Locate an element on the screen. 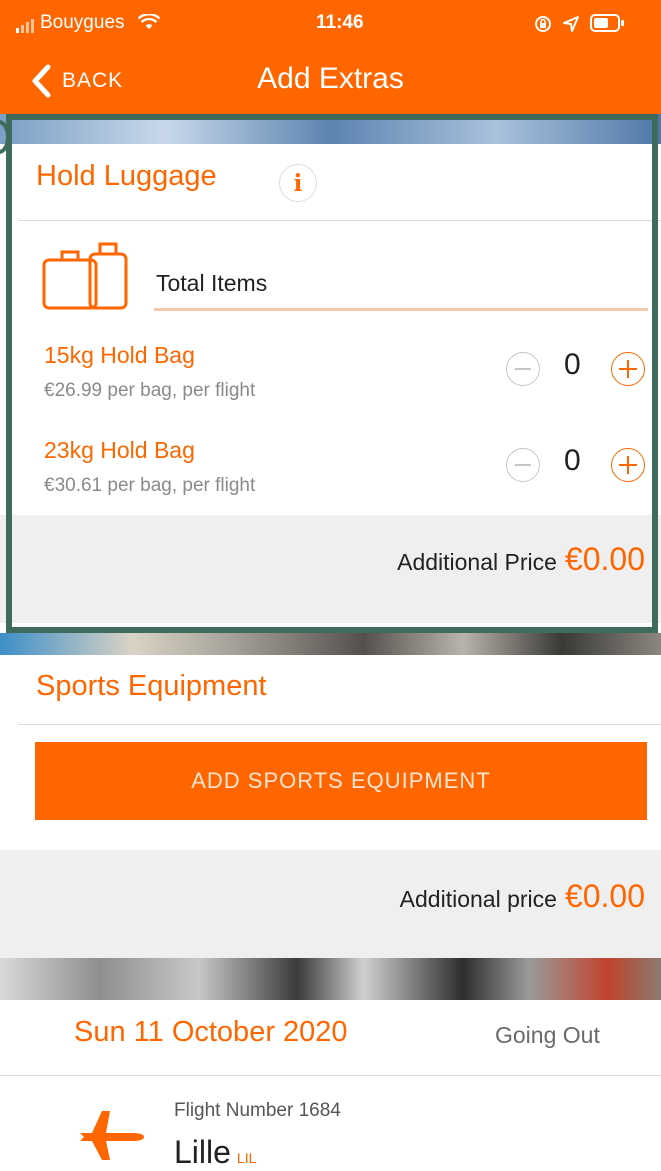 The width and height of the screenshot is (661, 1171). clock-time: 11:46 is located at coordinates (340, 22).